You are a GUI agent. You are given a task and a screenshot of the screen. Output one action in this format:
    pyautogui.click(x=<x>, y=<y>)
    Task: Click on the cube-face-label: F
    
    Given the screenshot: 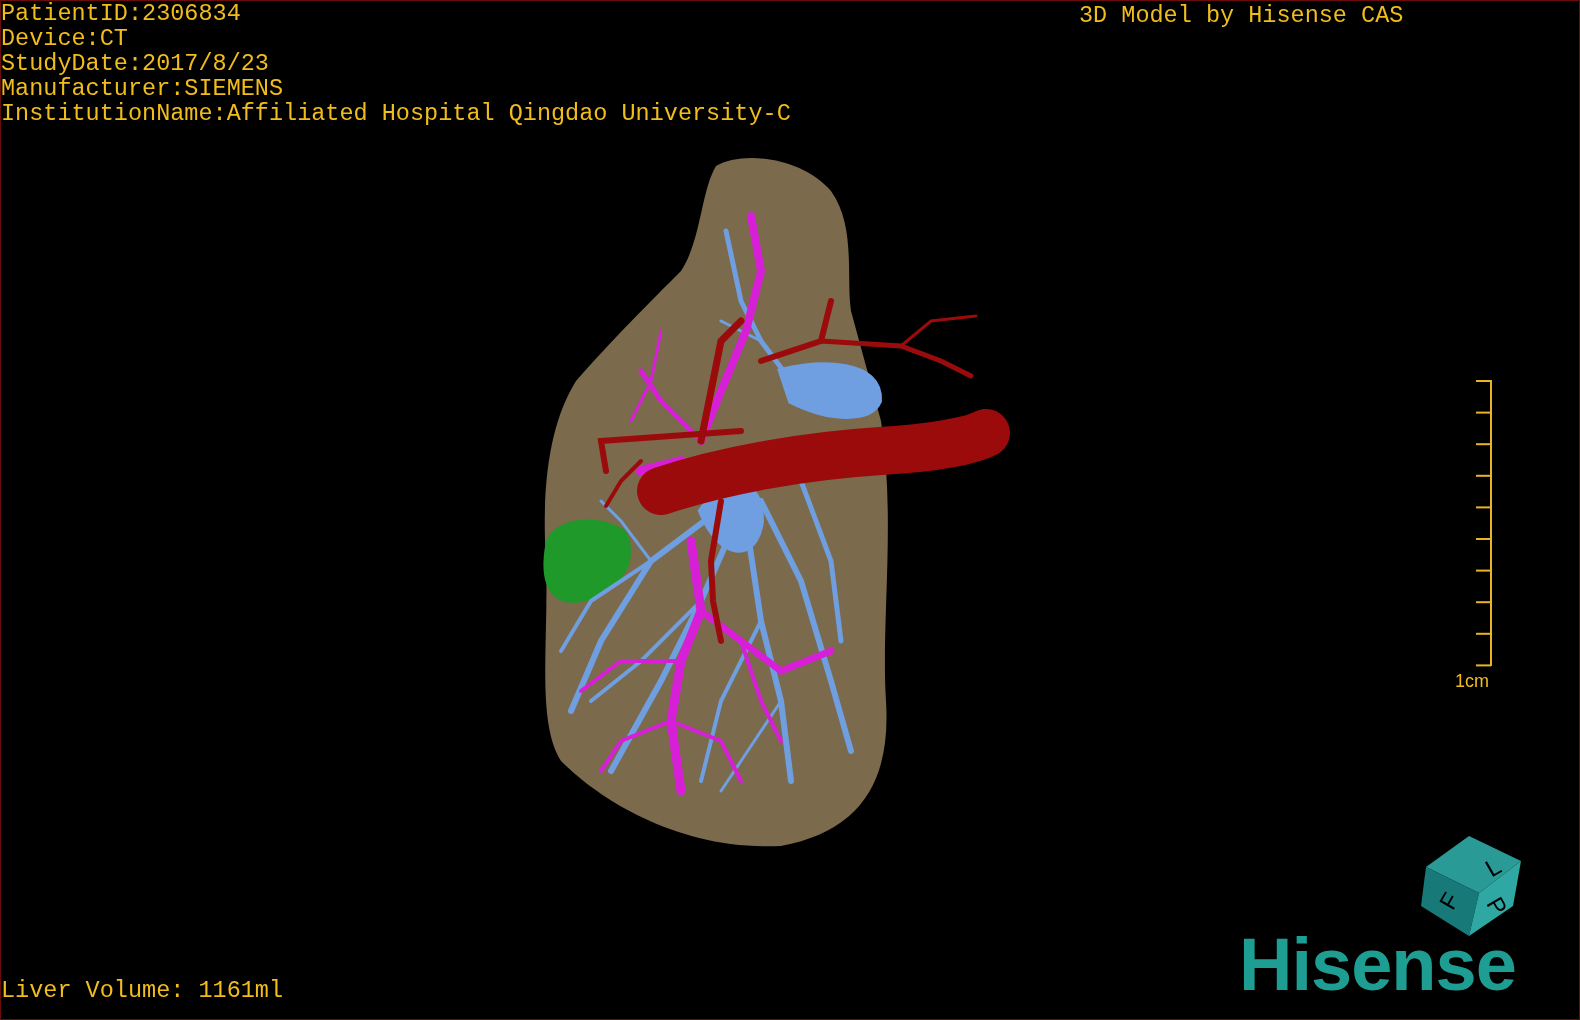 What is the action you would take?
    pyautogui.click(x=1449, y=901)
    